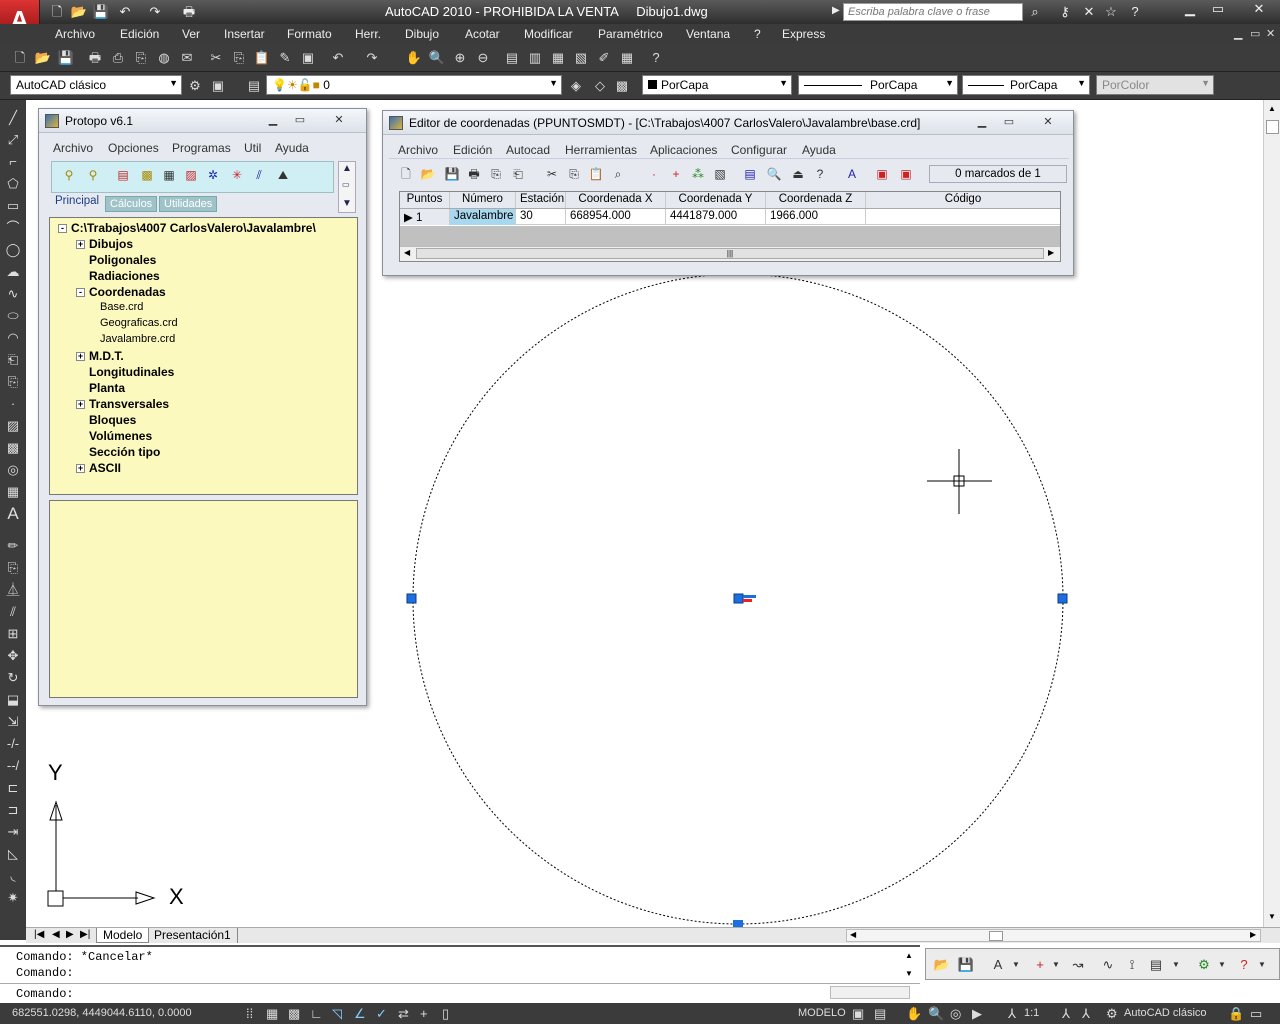  I want to click on protopo-toolbar-scroll: ▲ ▭ ▼, so click(347, 187).